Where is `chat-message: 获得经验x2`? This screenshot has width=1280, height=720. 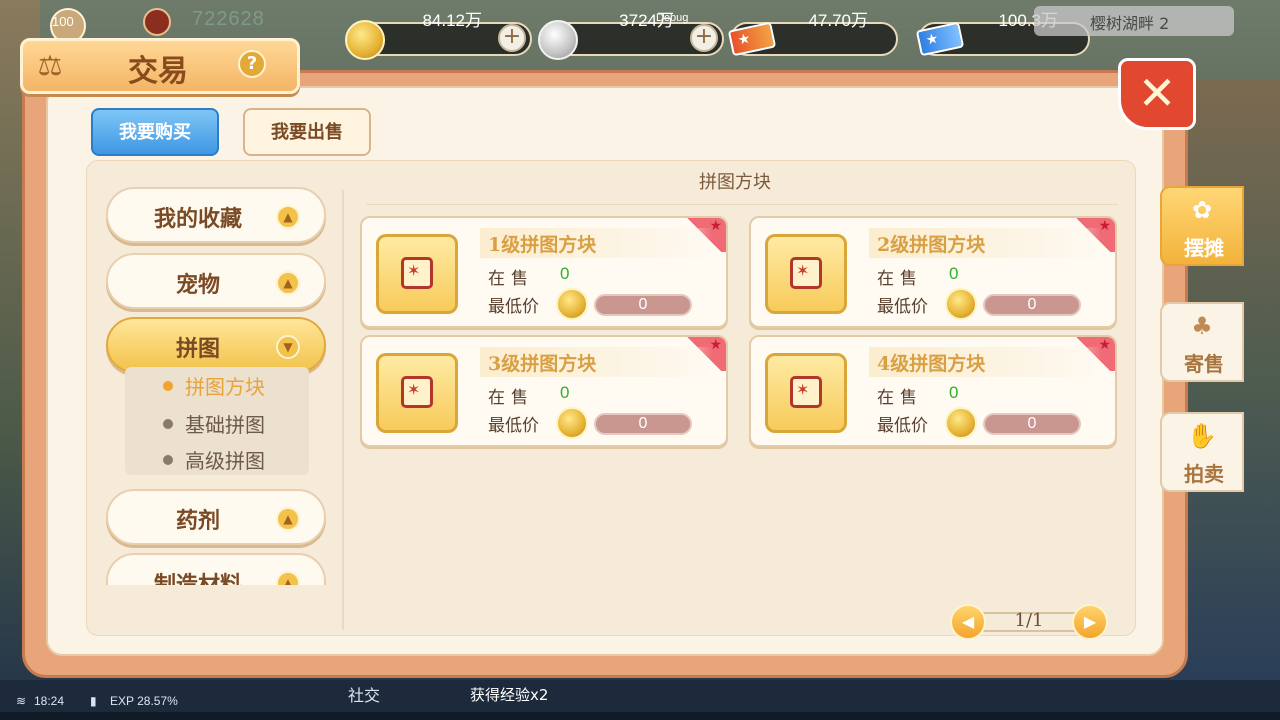
chat-message: 获得经验x2 is located at coordinates (509, 695).